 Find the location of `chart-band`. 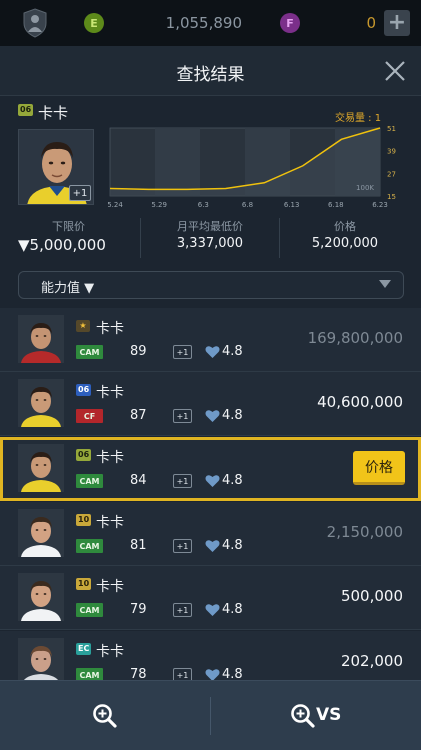

chart-band is located at coordinates (177, 162).